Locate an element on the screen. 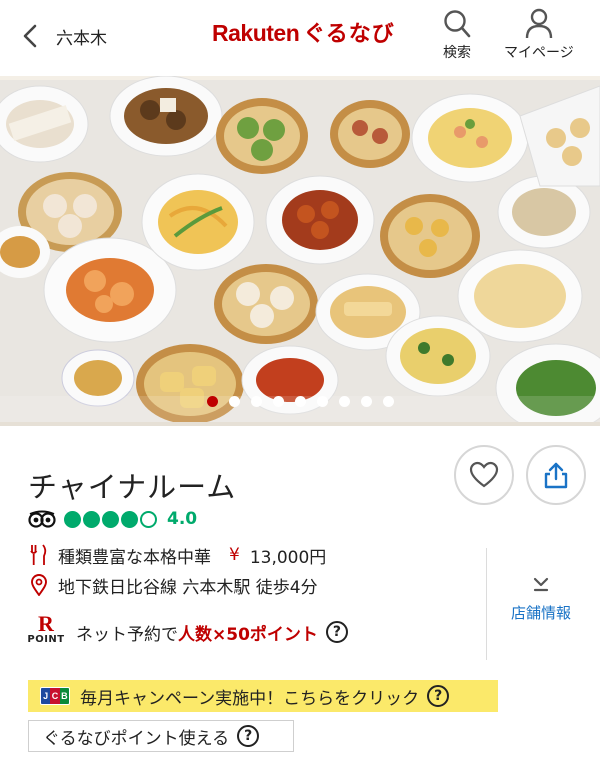  search-label: 検索 is located at coordinates (457, 53).